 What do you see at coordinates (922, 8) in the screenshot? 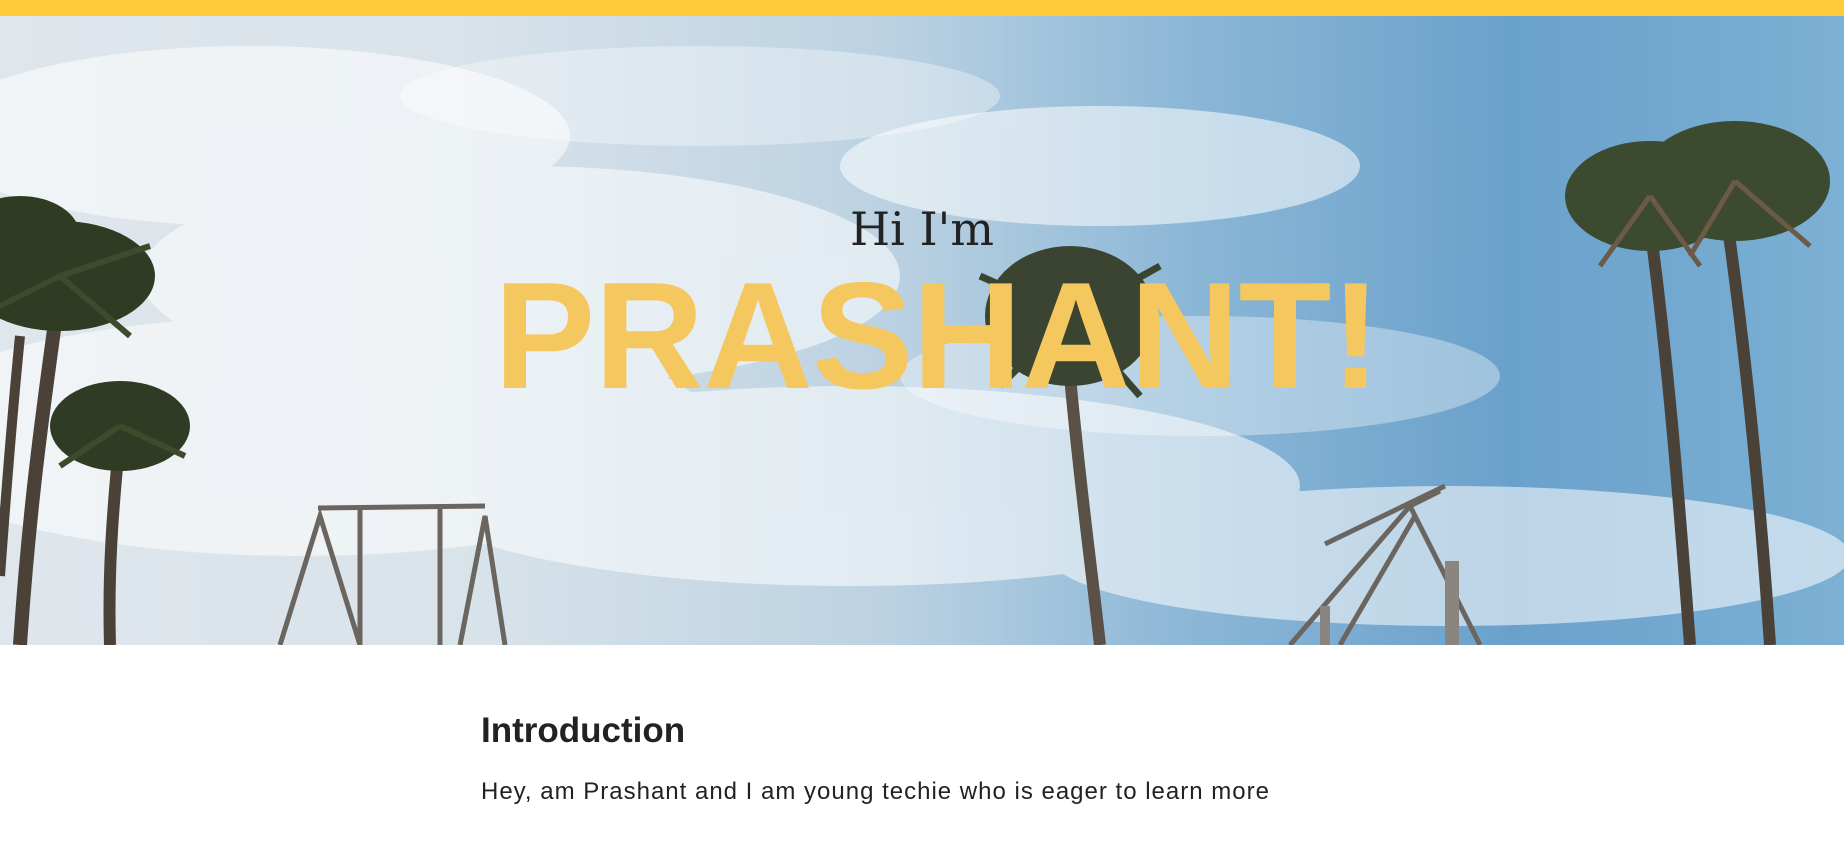
I see `top-accent-bar` at bounding box center [922, 8].